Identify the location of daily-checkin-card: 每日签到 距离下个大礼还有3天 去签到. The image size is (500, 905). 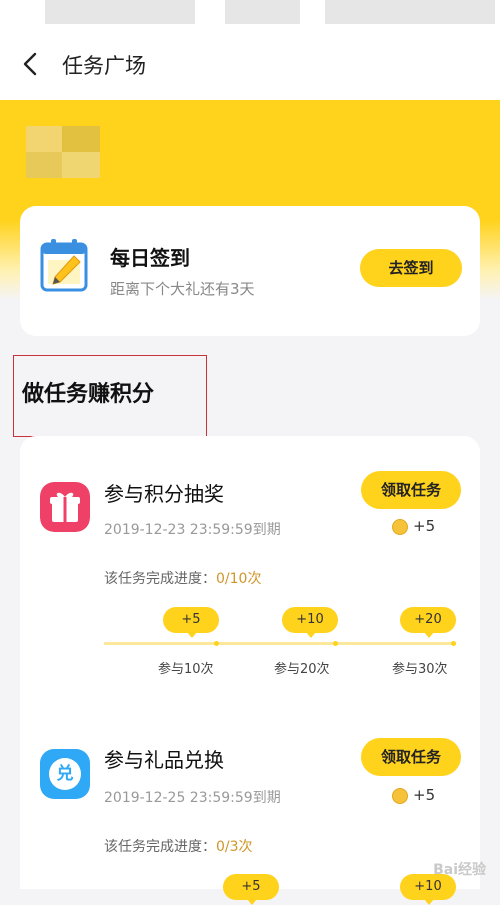
(250, 271).